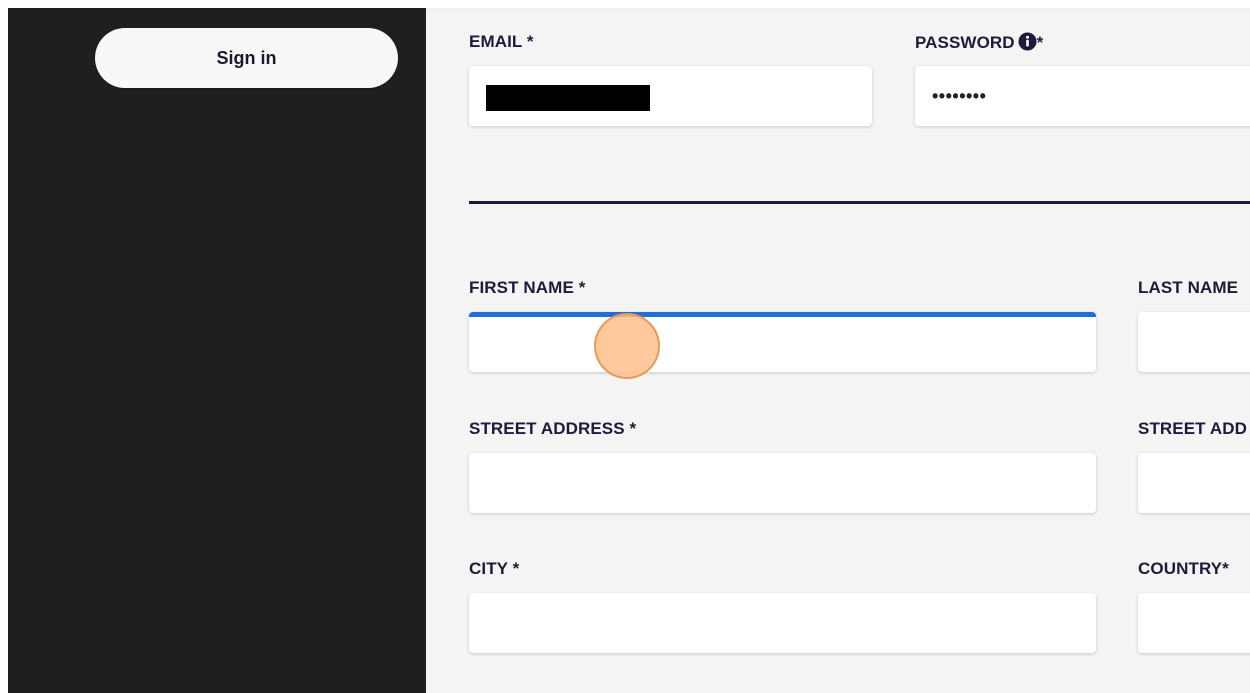  What do you see at coordinates (782, 483) in the screenshot?
I see `street-address-field` at bounding box center [782, 483].